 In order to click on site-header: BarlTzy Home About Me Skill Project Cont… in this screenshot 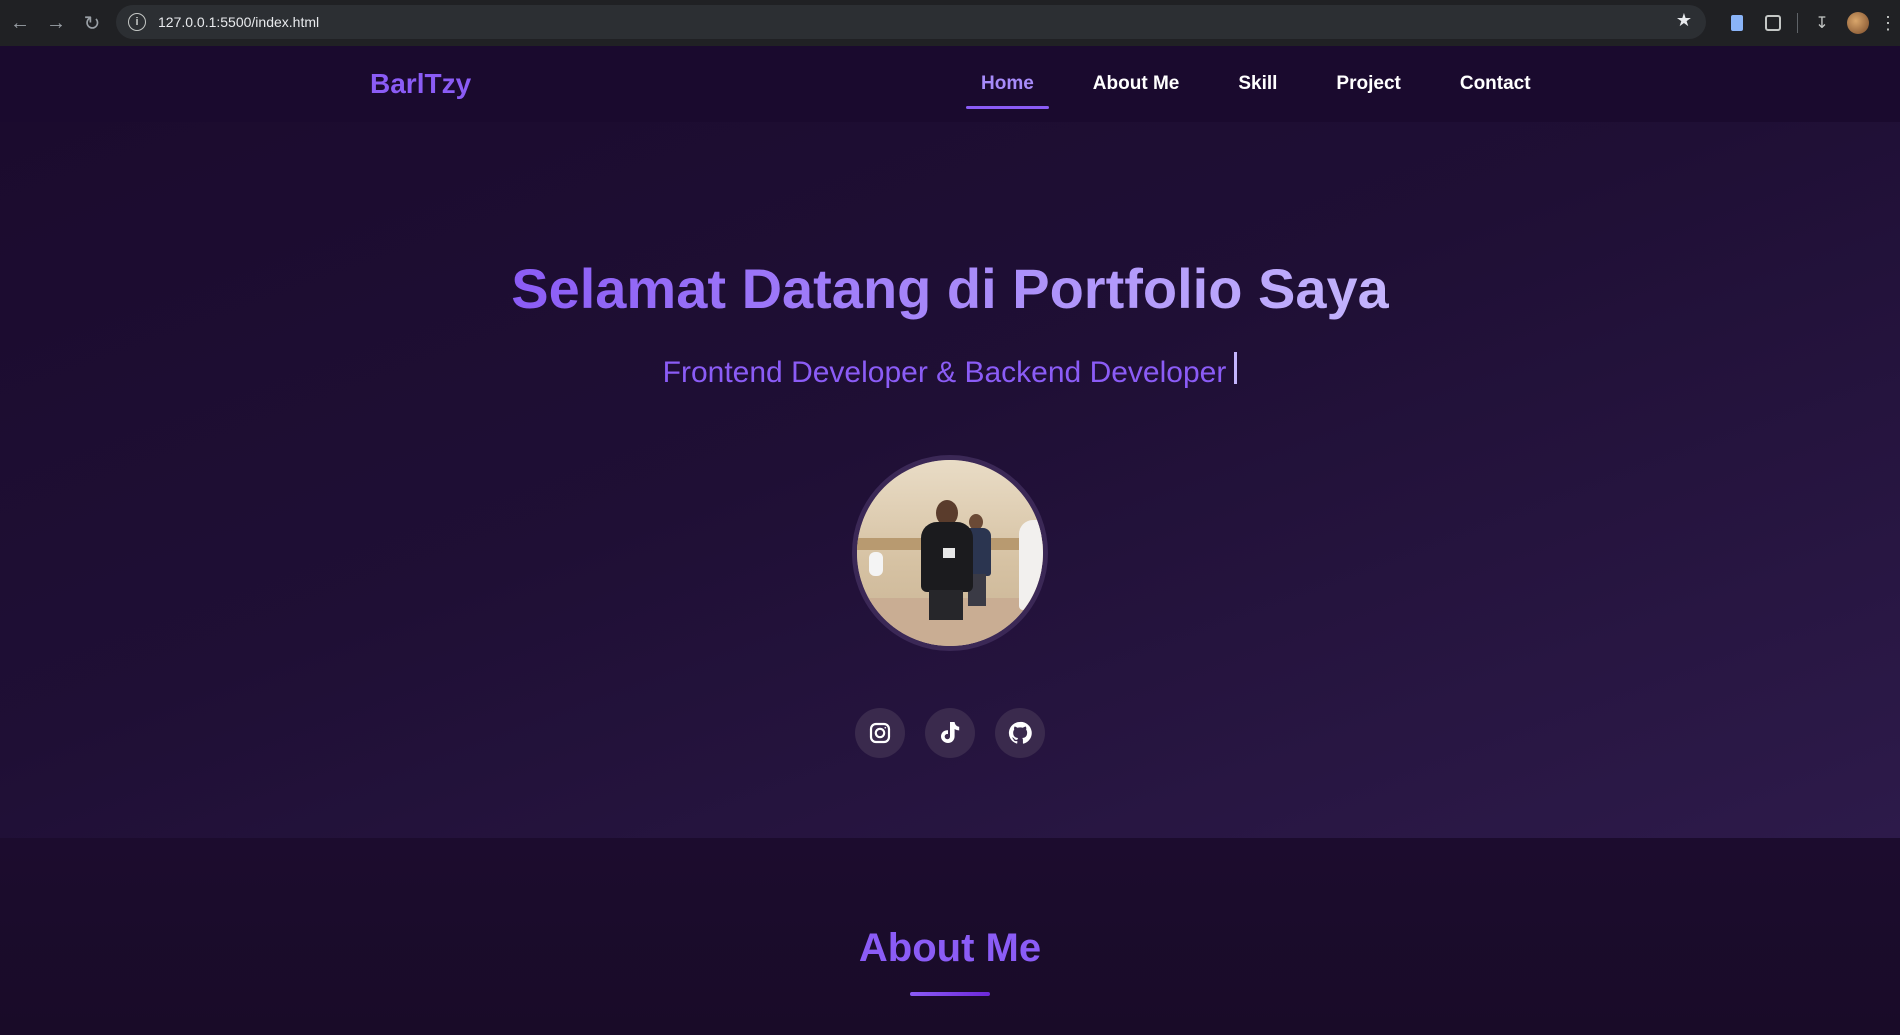, I will do `click(950, 84)`.